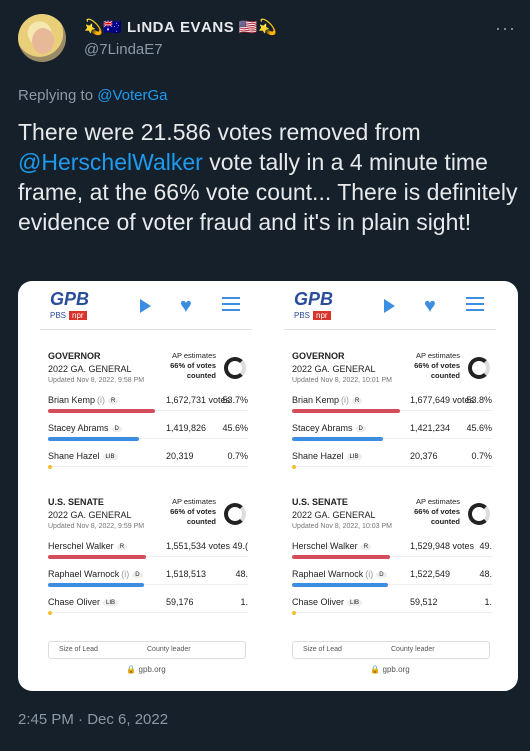  I want to click on reply-target-link: @VoterGa, so click(132, 95).